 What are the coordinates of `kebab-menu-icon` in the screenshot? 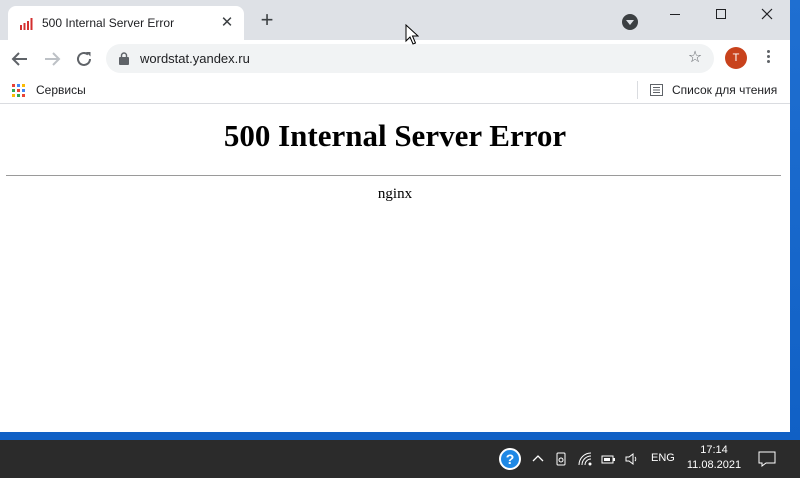 It's located at (768, 58).